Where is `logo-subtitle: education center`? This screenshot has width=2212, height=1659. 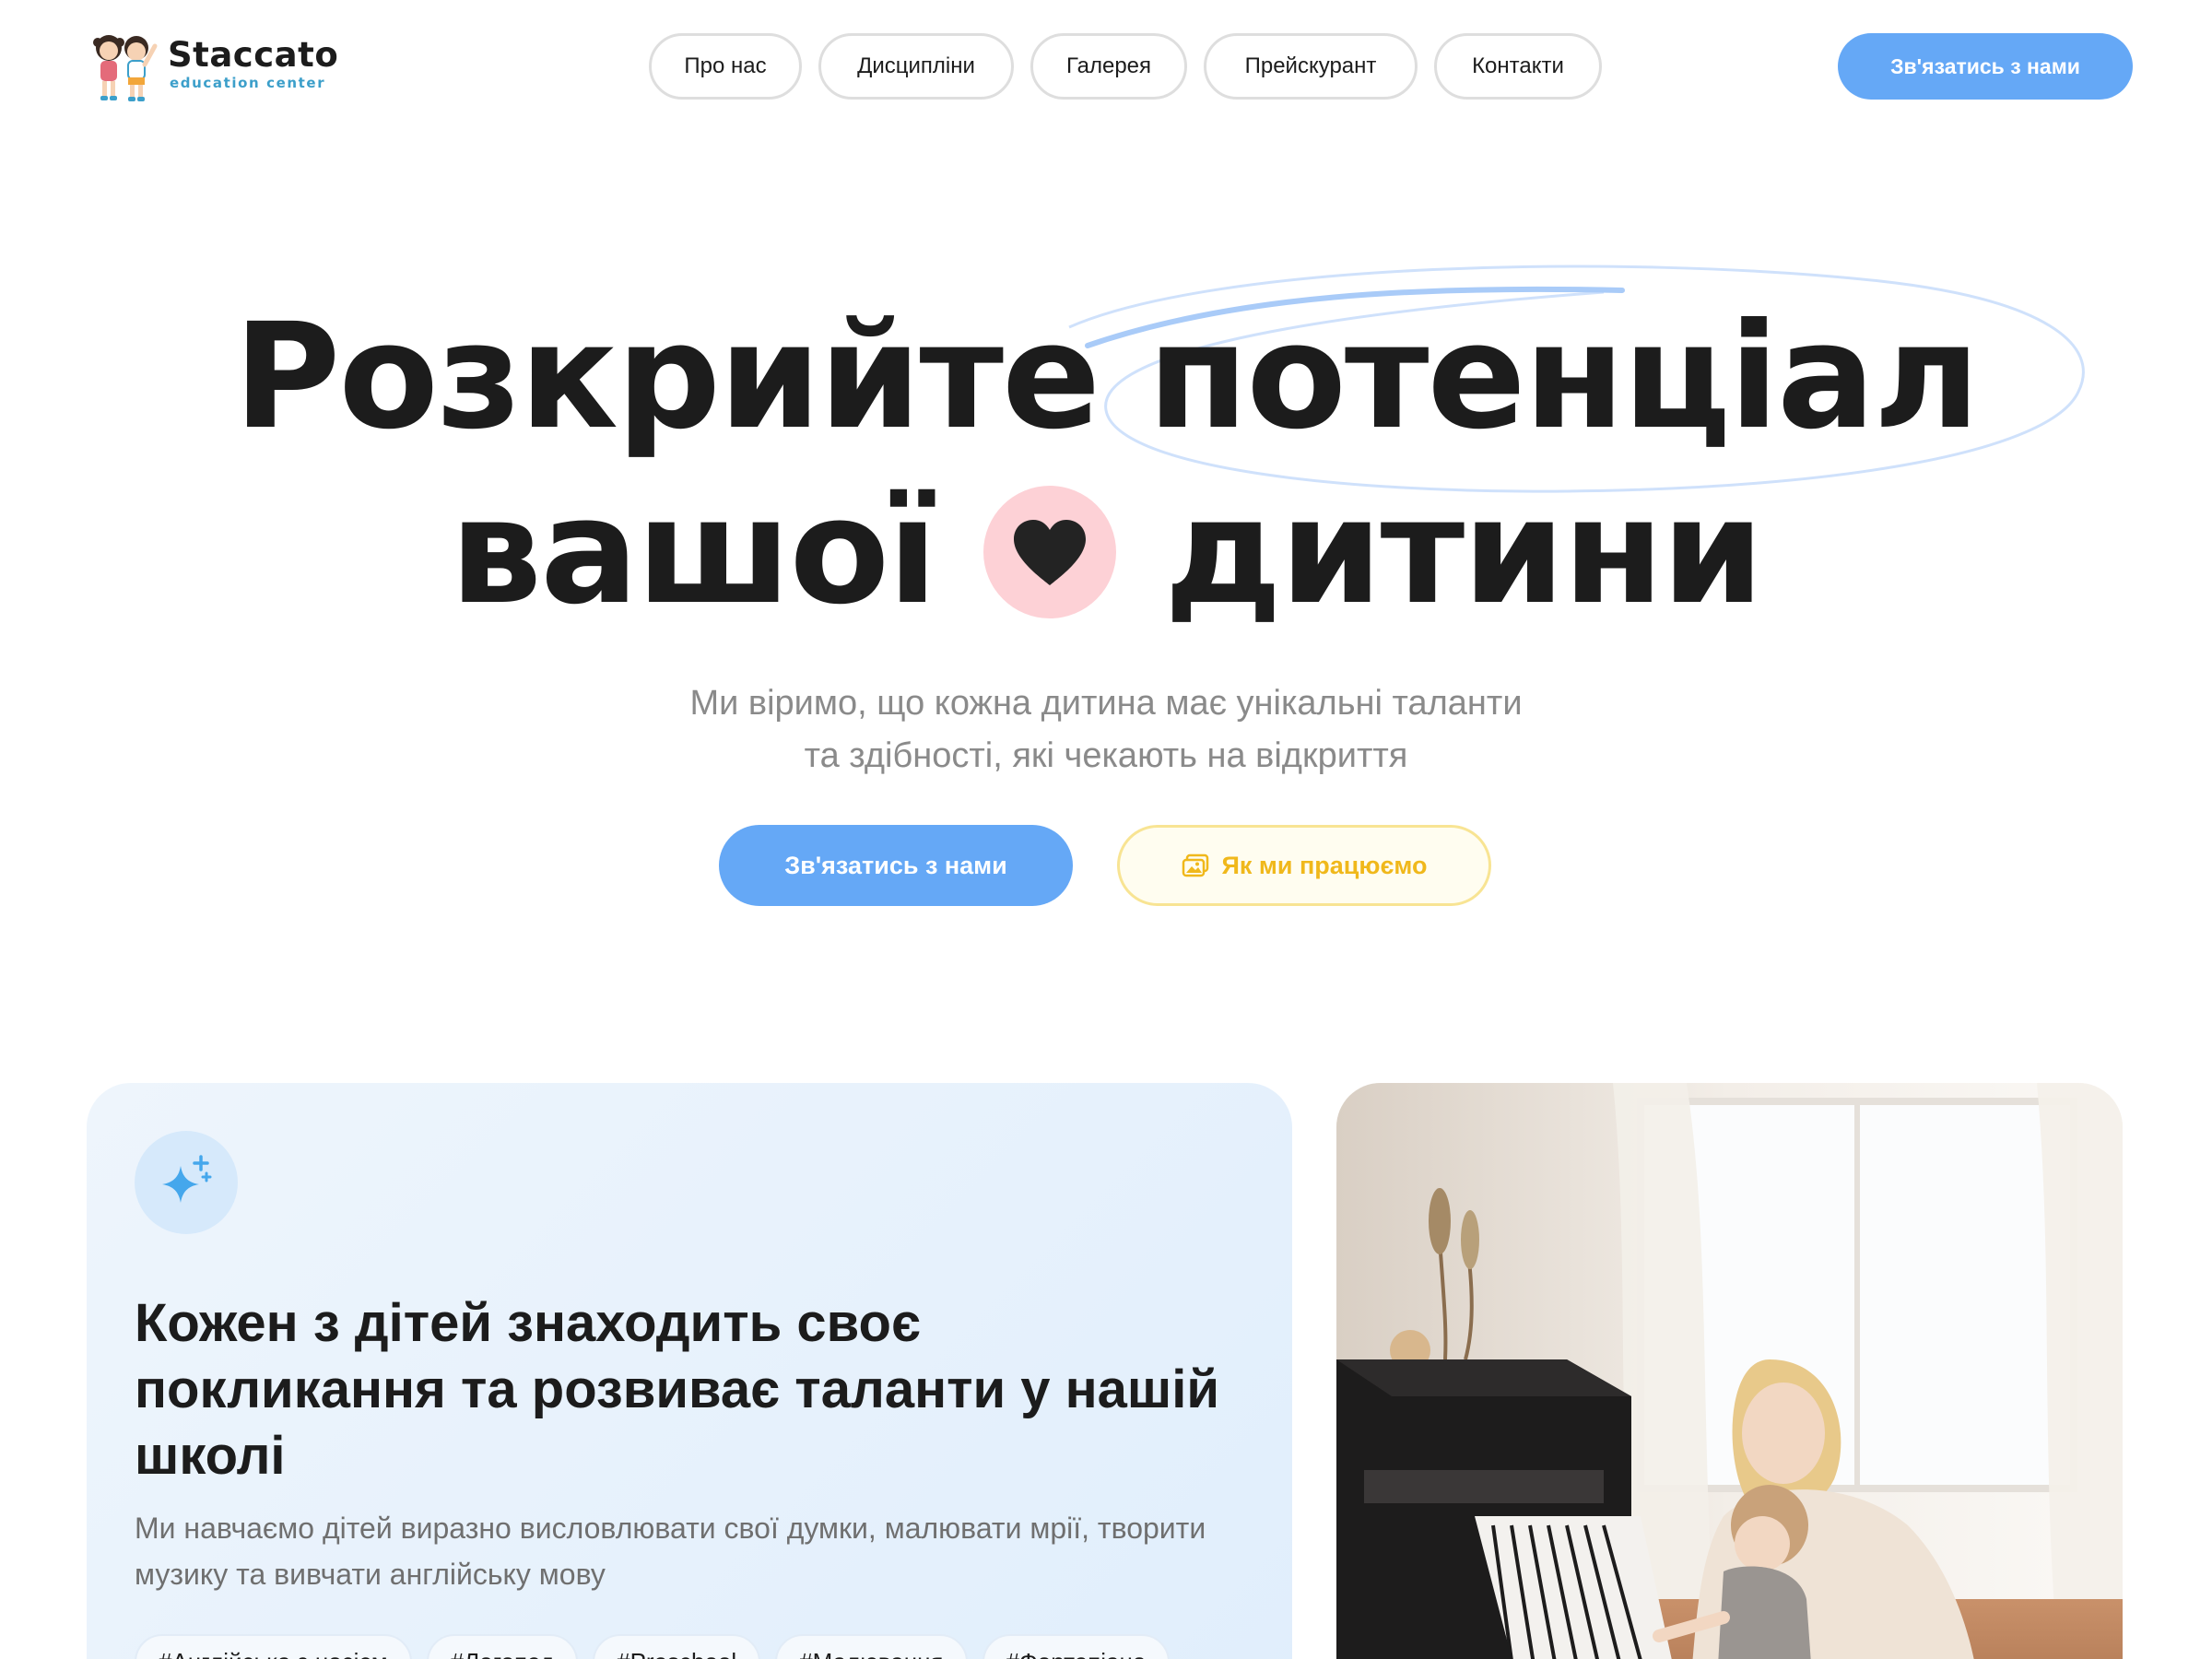
logo-subtitle: education center is located at coordinates (248, 83).